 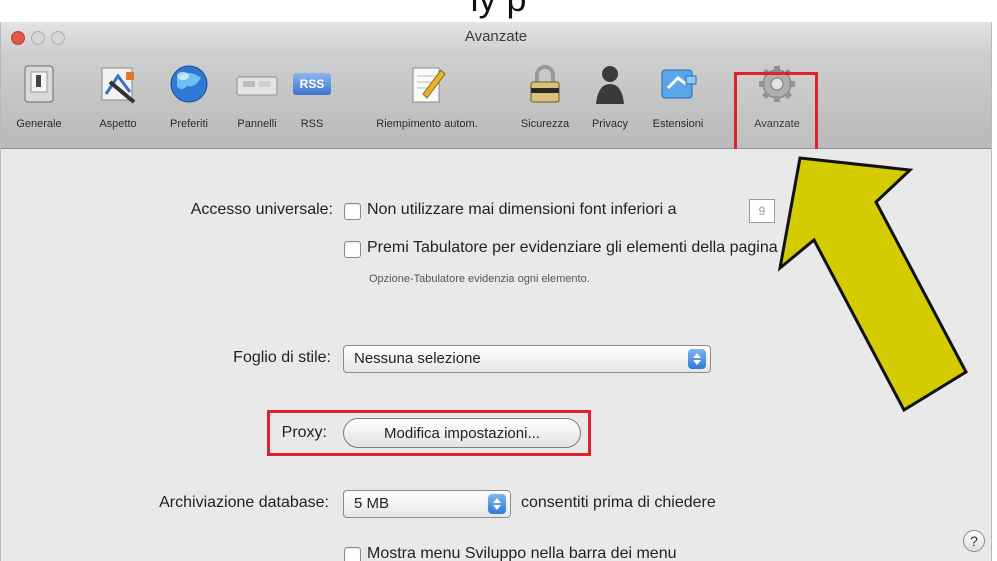 I want to click on universal-access-label: Accesso universale:, so click(x=261, y=209).